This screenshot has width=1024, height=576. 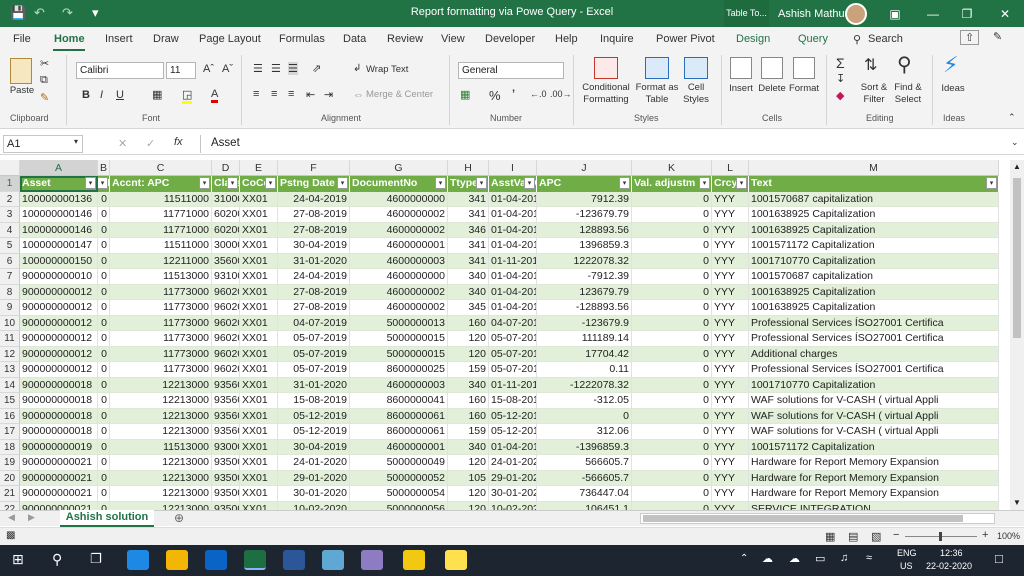 What do you see at coordinates (399, 230) in the screenshot?
I see `table-cell: 4600000002` at bounding box center [399, 230].